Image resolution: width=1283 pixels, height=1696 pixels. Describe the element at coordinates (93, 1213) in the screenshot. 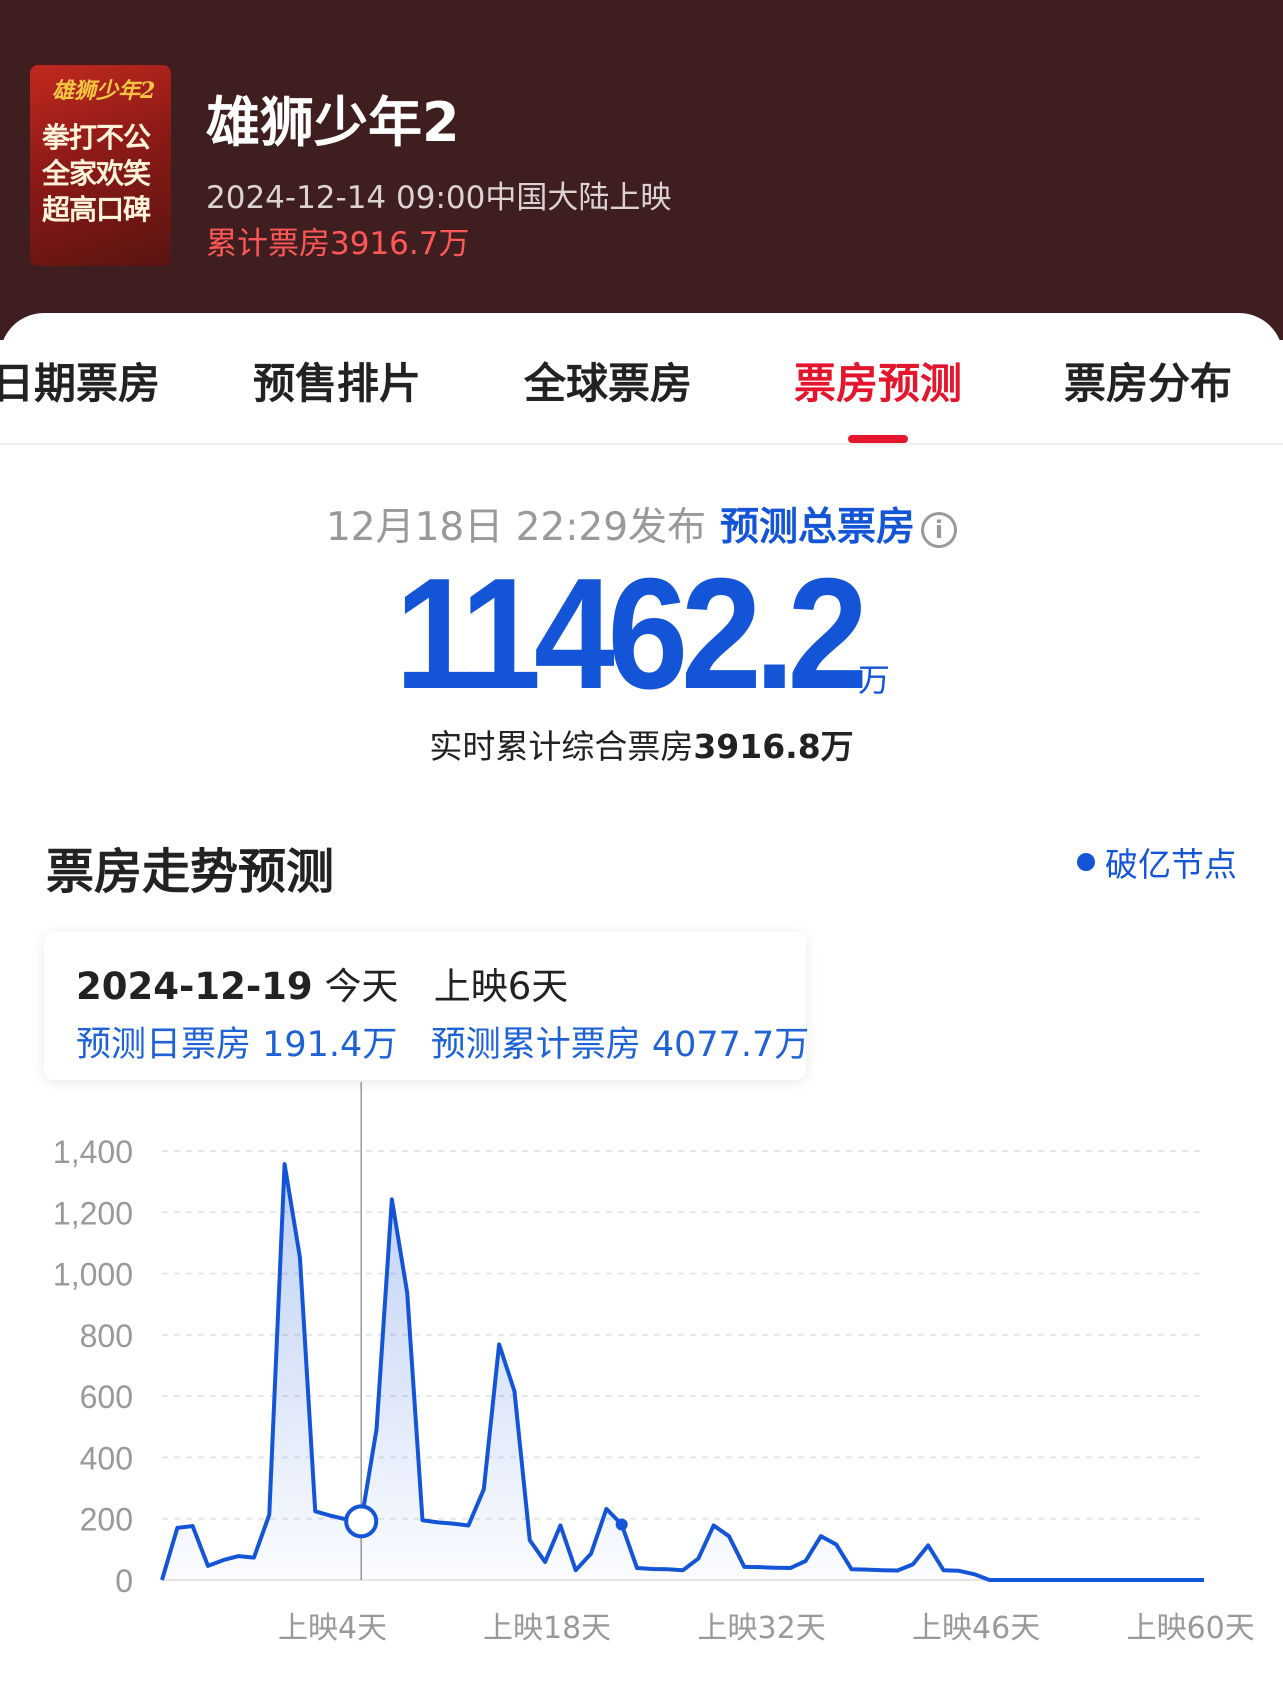

I see `y-tick-label: 1,200` at that location.